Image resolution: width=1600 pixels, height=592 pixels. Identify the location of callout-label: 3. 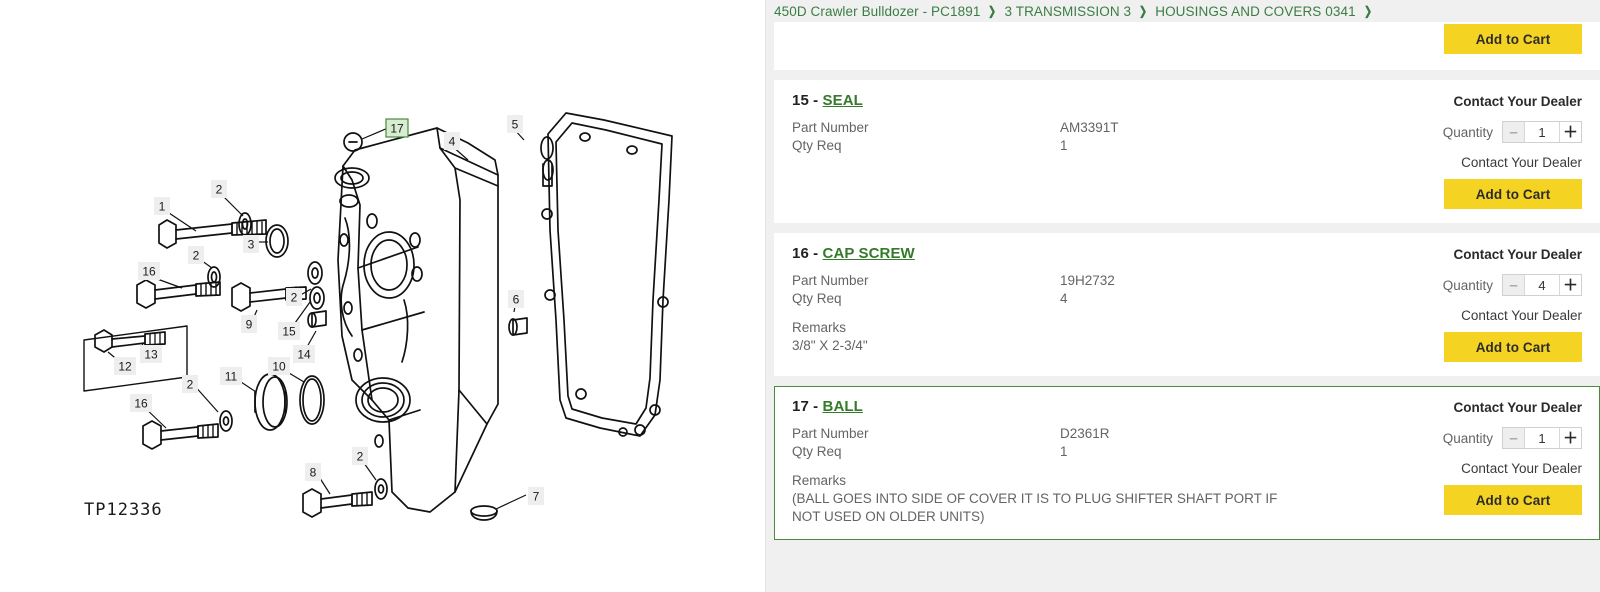
(251, 245).